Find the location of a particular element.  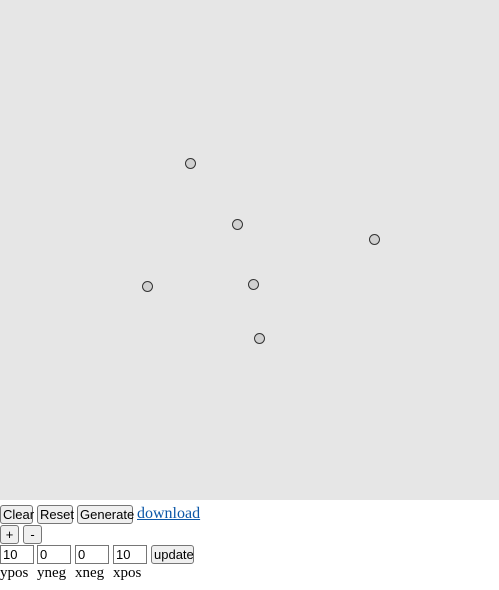

xpos-label: xpos is located at coordinates (127, 573).